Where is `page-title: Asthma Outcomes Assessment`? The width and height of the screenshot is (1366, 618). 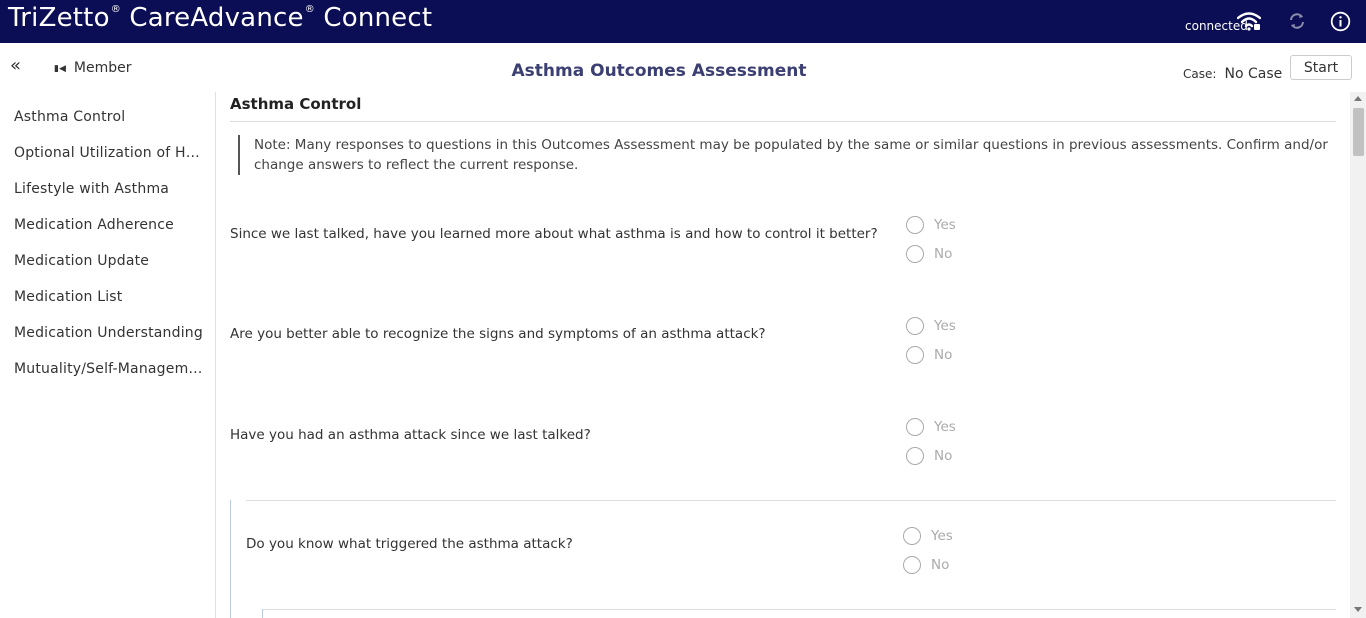 page-title: Asthma Outcomes Assessment is located at coordinates (659, 71).